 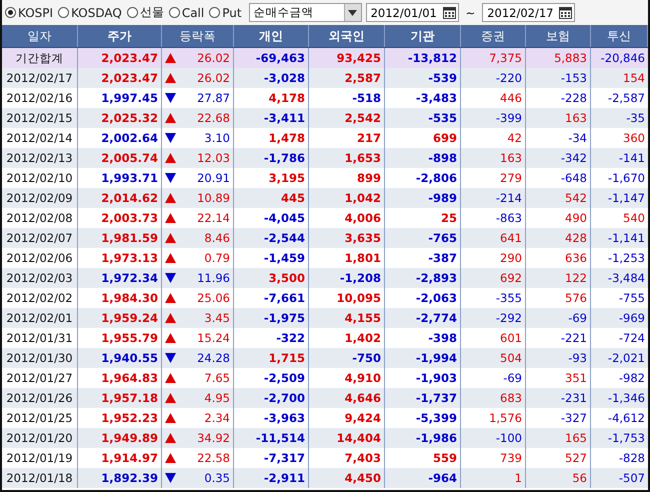 I want to click on table-cell-text: -828, so click(x=632, y=458).